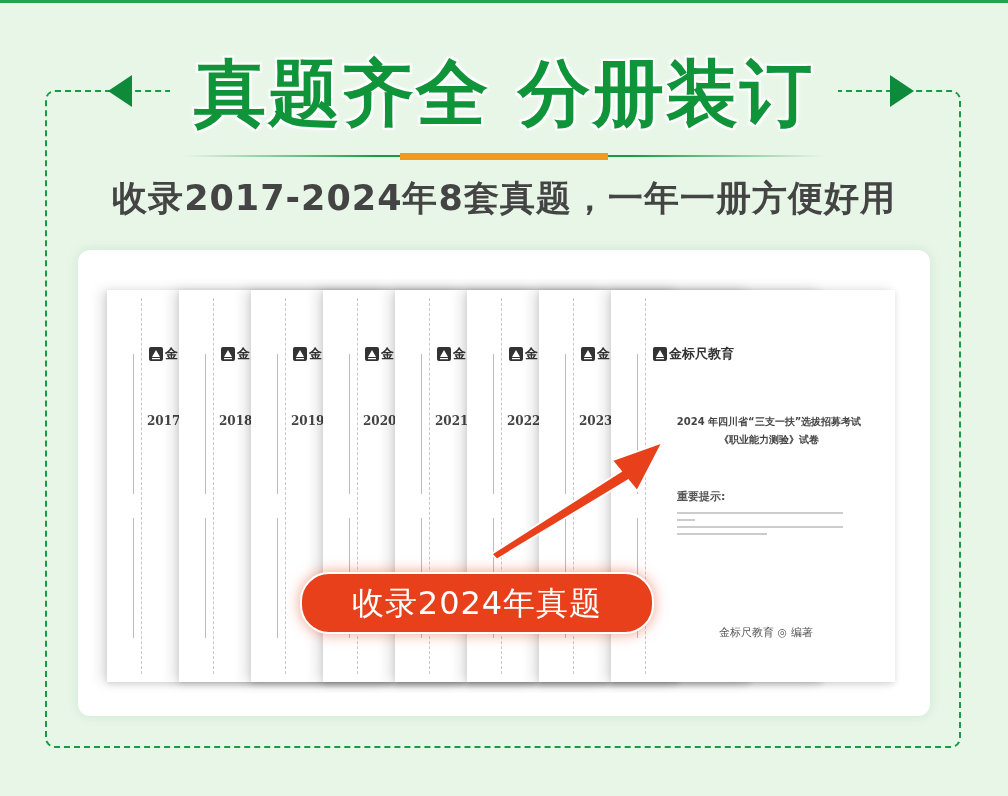  Describe the element at coordinates (164, 421) in the screenshot. I see `paper-year: 2017` at that location.